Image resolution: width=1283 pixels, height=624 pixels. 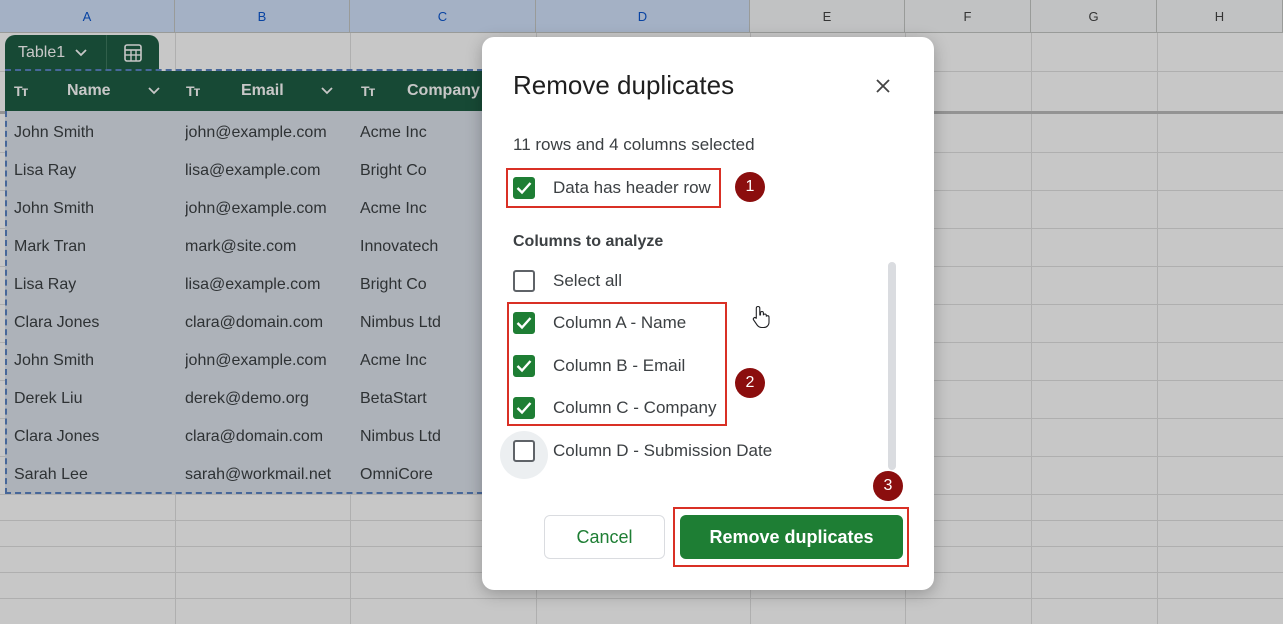 I want to click on dialog-title: Remove duplicates, so click(x=624, y=85).